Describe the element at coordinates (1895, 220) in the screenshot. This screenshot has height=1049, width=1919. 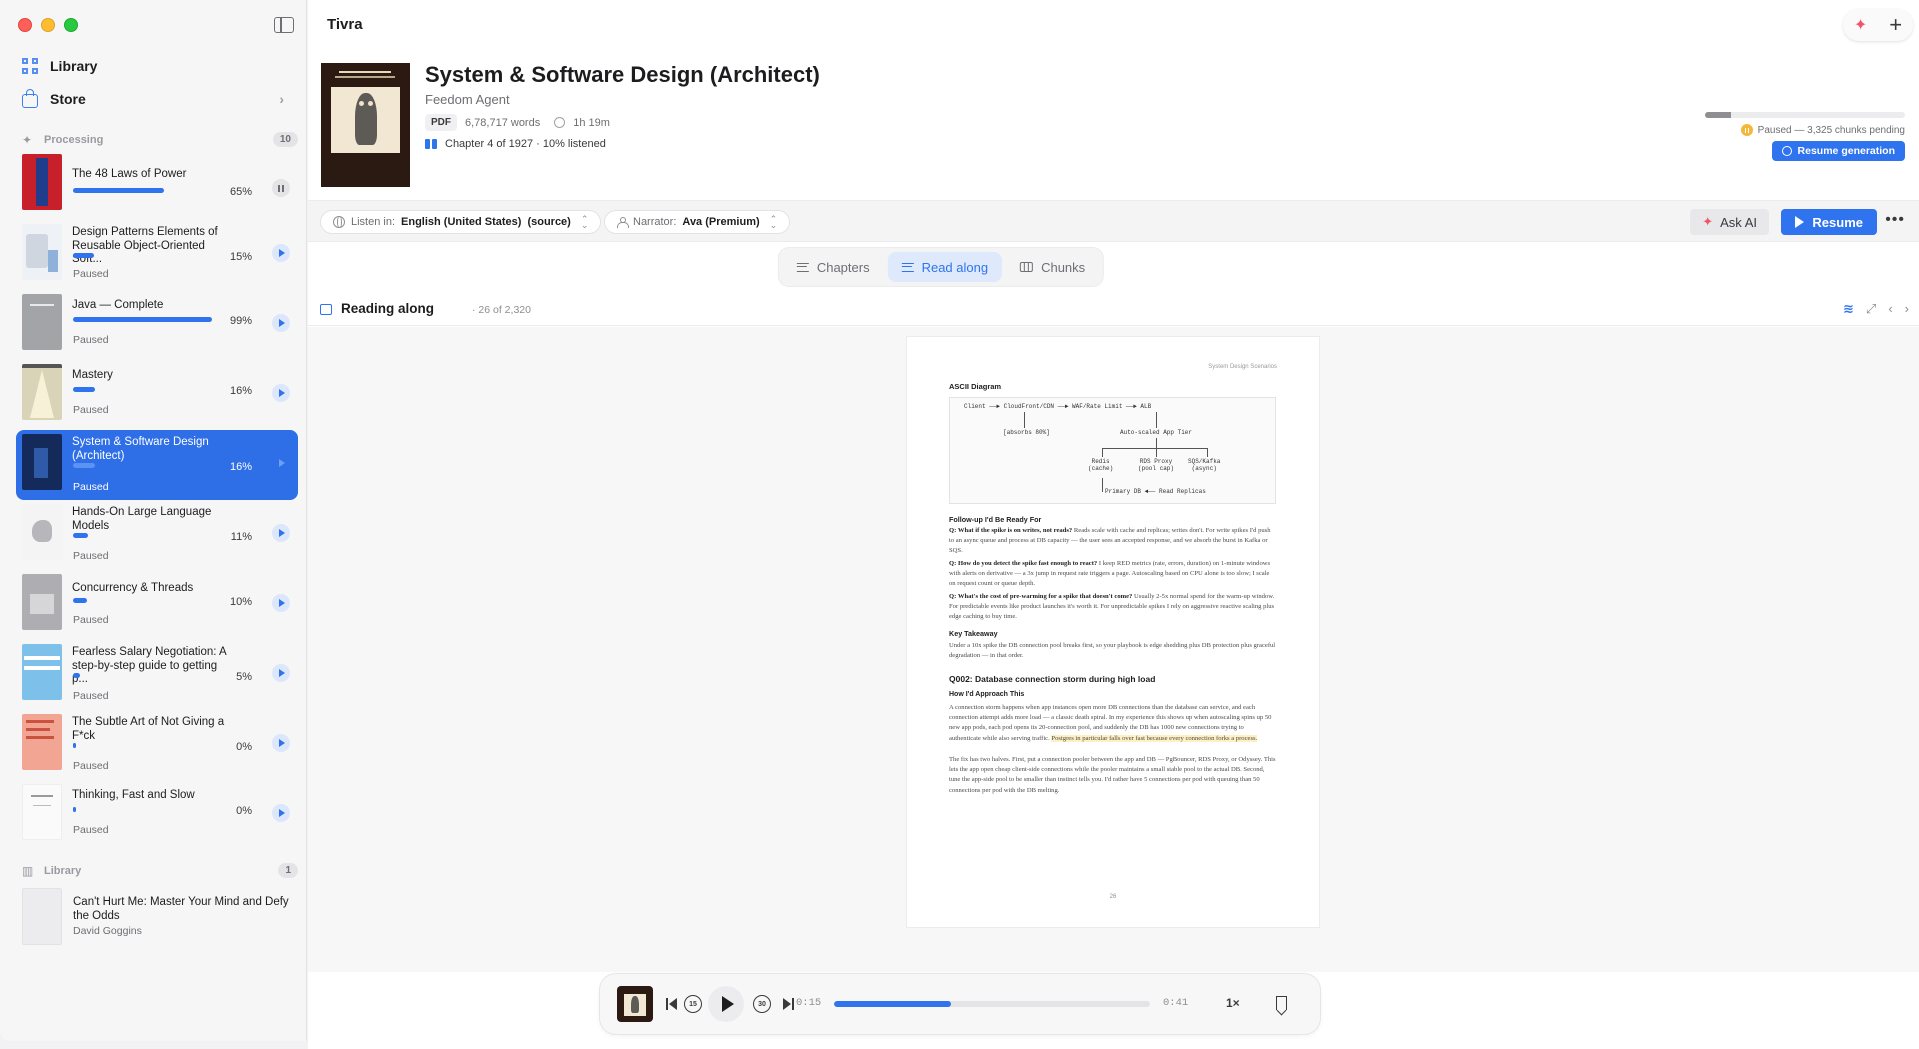
I see `more-icon: •••` at that location.